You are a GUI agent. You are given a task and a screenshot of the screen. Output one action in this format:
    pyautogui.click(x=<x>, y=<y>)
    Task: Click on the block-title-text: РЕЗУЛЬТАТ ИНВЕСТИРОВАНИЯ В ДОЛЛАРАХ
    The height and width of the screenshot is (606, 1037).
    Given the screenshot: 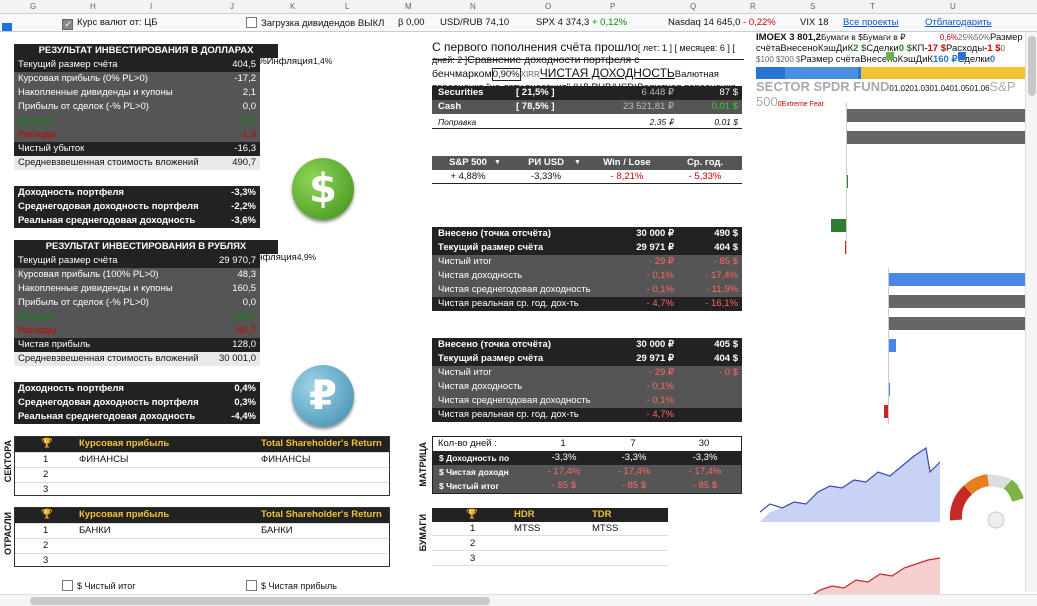 What is the action you would take?
    pyautogui.click(x=146, y=50)
    